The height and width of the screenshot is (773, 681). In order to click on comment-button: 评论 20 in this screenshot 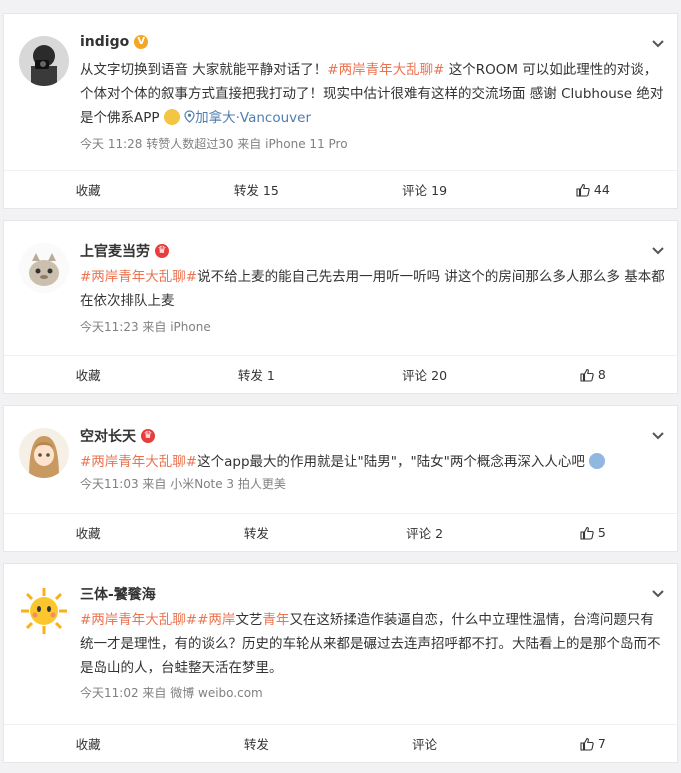, I will do `click(425, 374)`.